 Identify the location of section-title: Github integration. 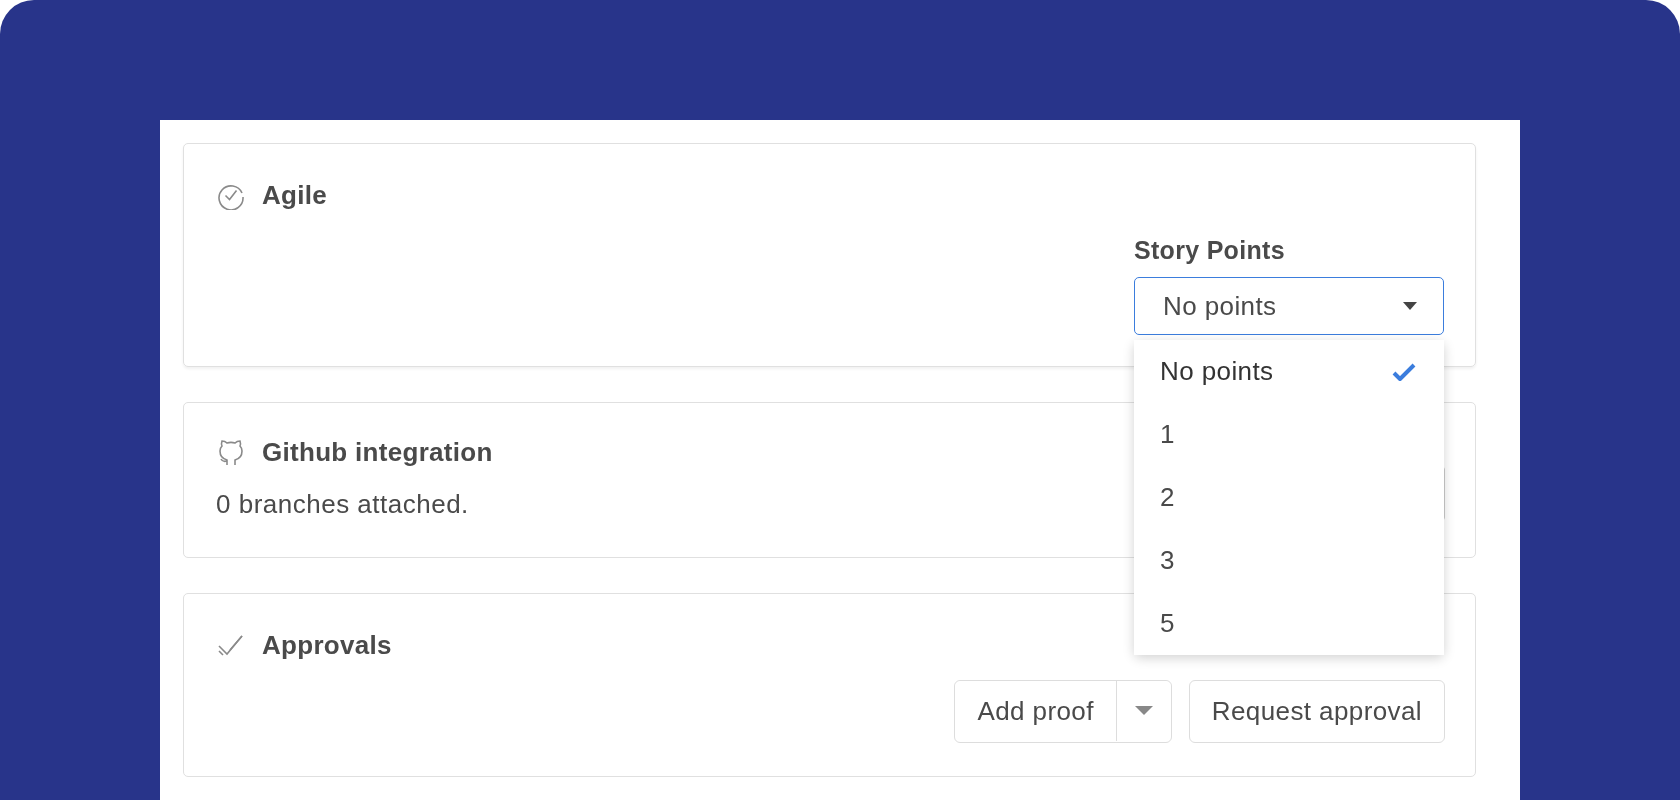
(377, 452).